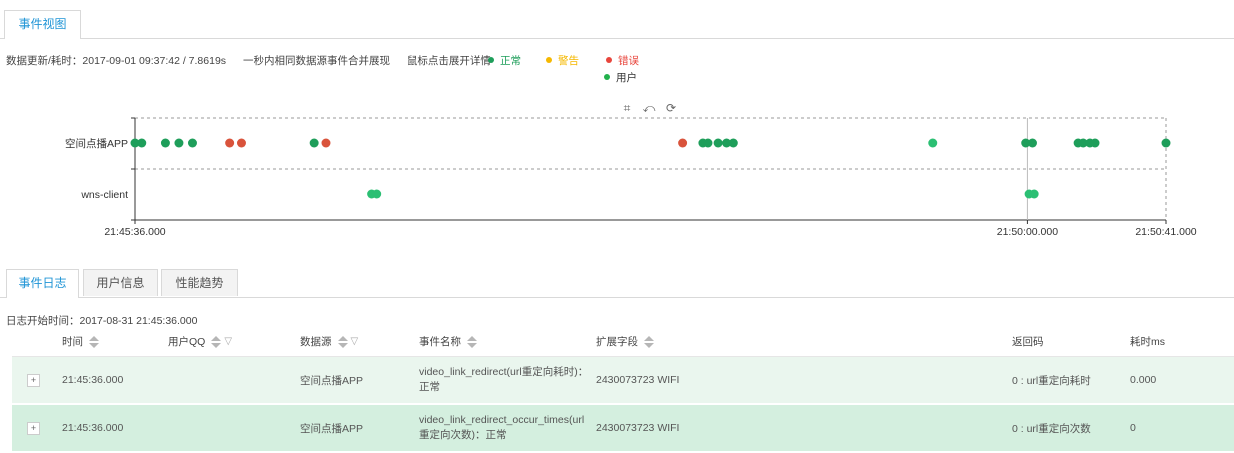 This screenshot has width=1234, height=453. Describe the element at coordinates (316, 61) in the screenshot. I see `merge-note: 一秒内相同数据源事件合并展现` at that location.